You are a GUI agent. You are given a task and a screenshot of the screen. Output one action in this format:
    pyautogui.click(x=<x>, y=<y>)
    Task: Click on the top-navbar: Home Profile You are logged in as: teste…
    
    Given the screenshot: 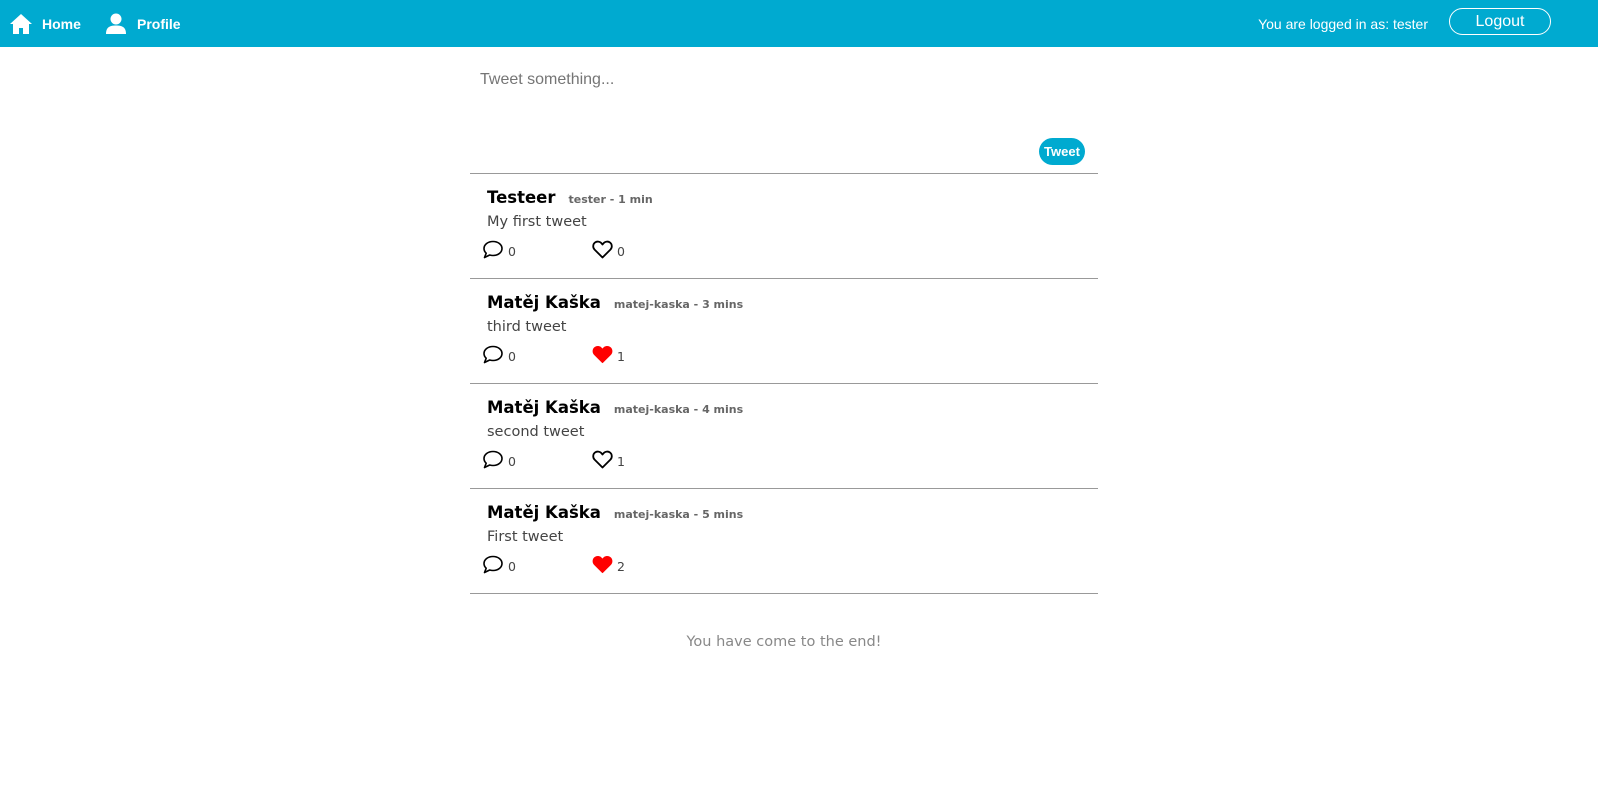 What is the action you would take?
    pyautogui.click(x=799, y=23)
    